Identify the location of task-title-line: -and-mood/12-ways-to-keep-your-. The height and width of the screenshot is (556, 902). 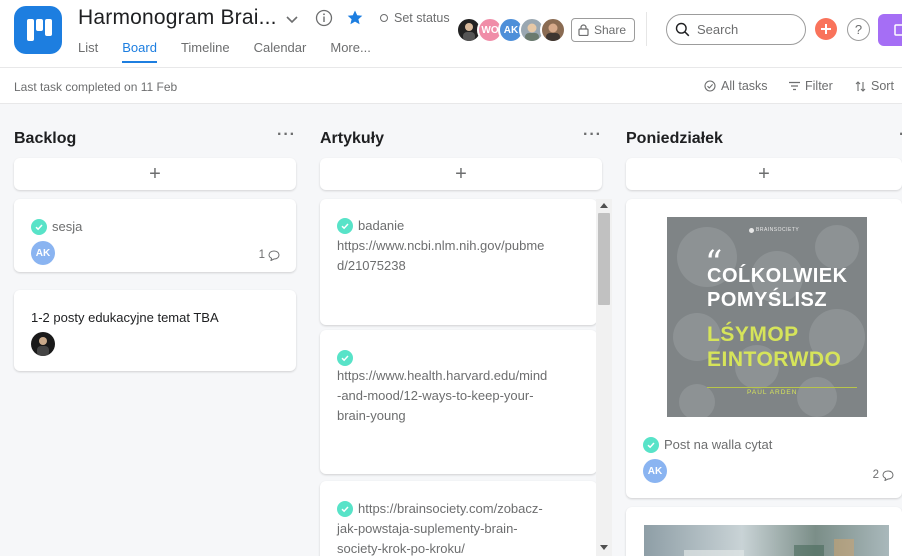
(435, 395).